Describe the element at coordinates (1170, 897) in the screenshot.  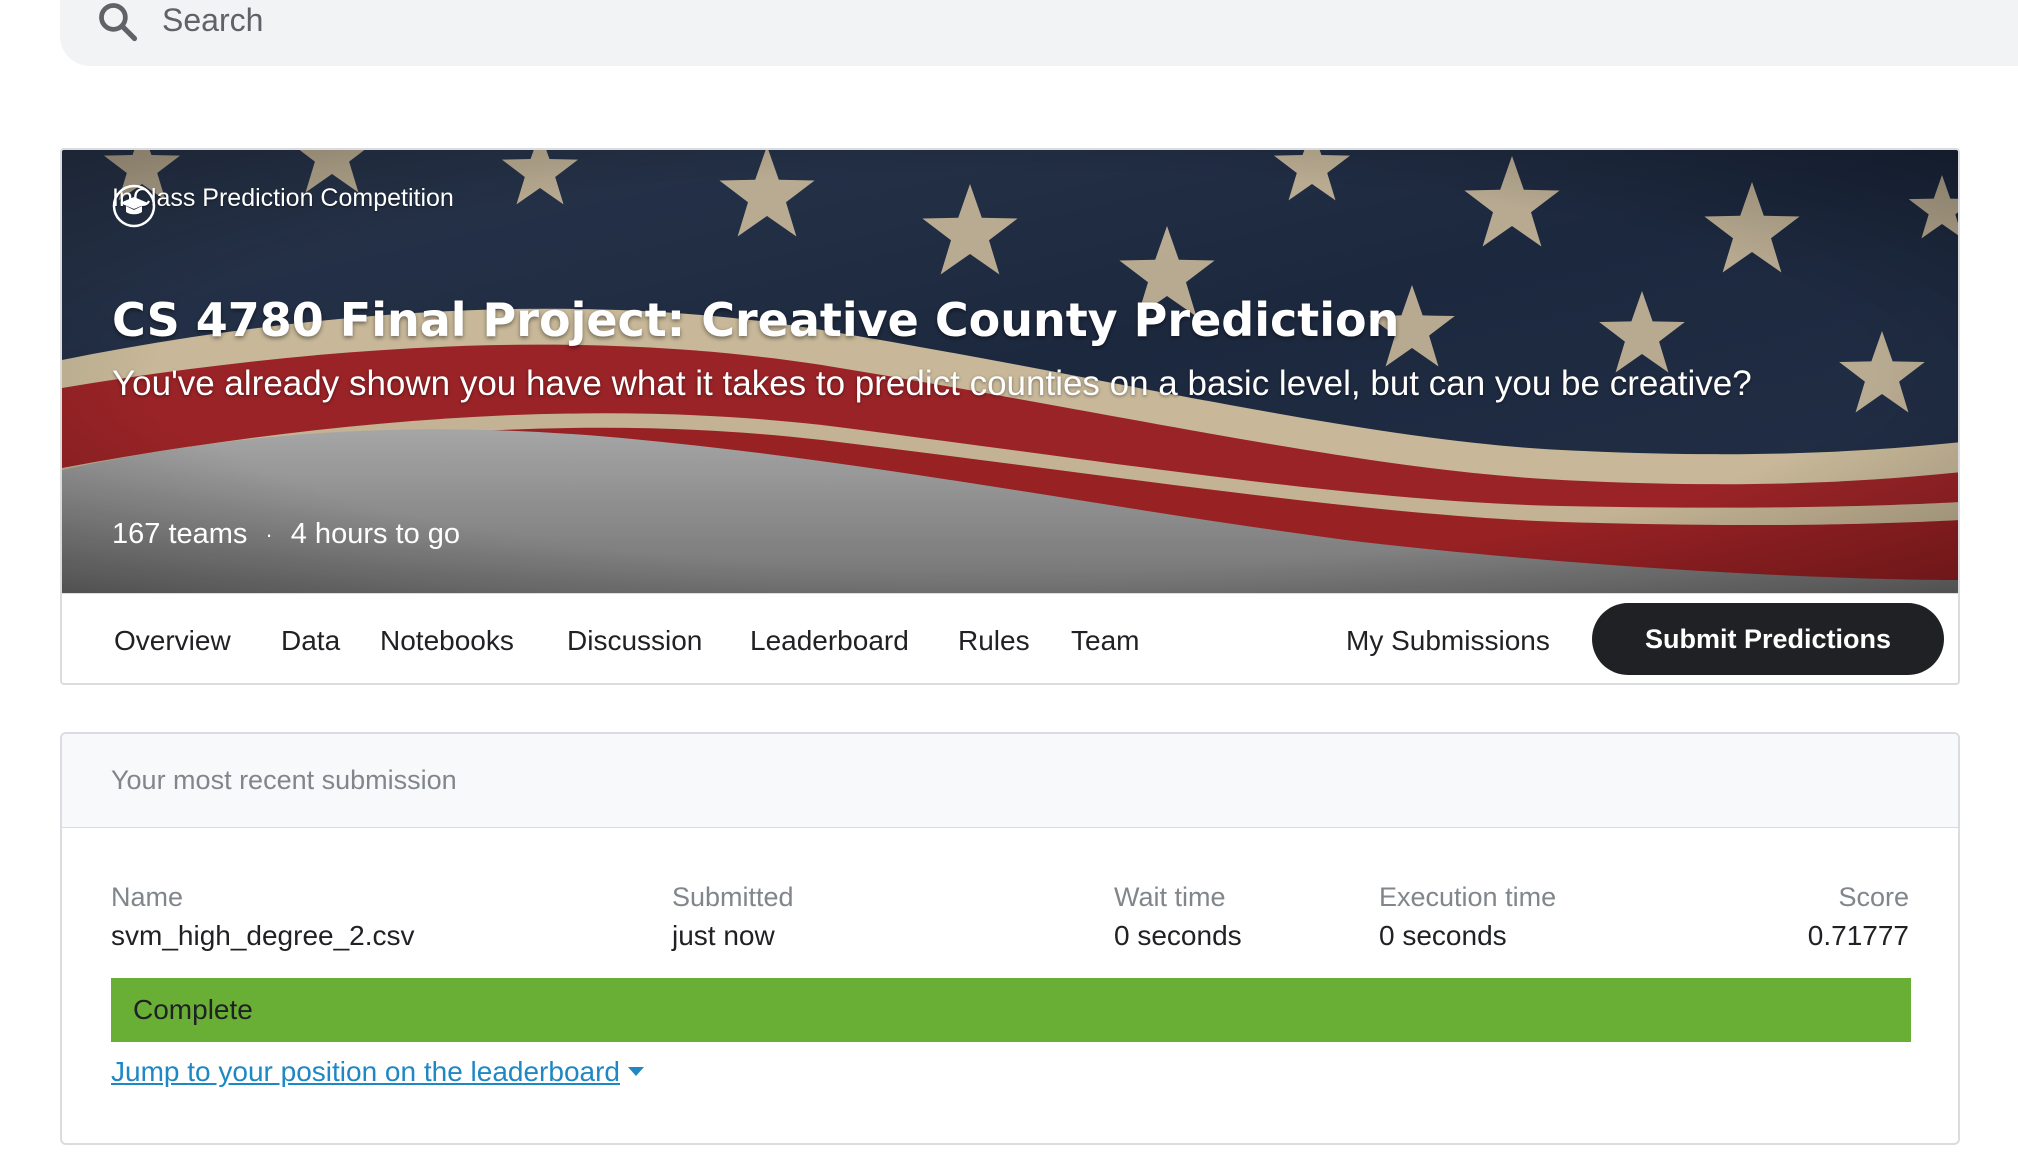
I see `wait-time-label: Wait time` at that location.